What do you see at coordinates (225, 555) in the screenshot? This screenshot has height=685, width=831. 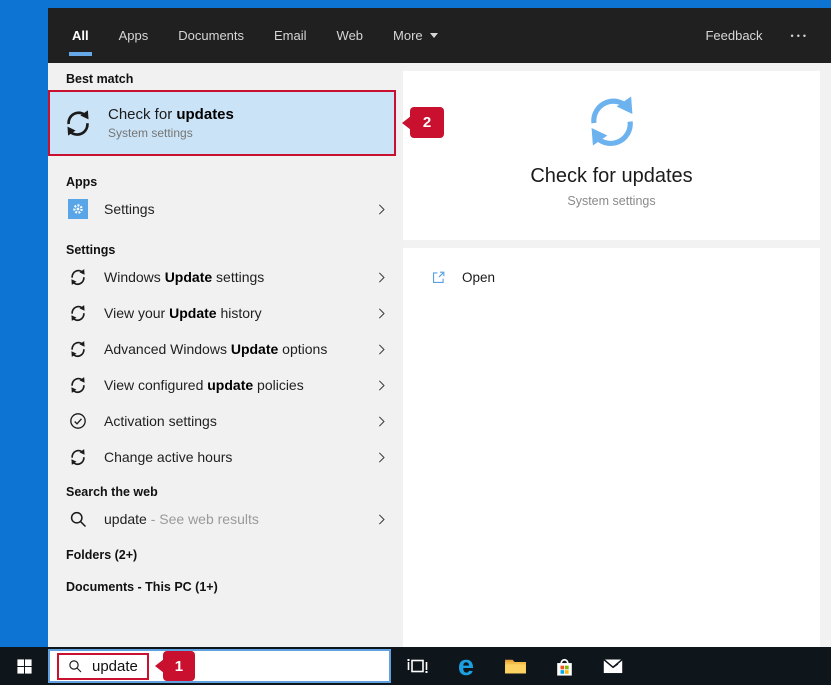 I see `section-header-folders: Folders (2+)` at bounding box center [225, 555].